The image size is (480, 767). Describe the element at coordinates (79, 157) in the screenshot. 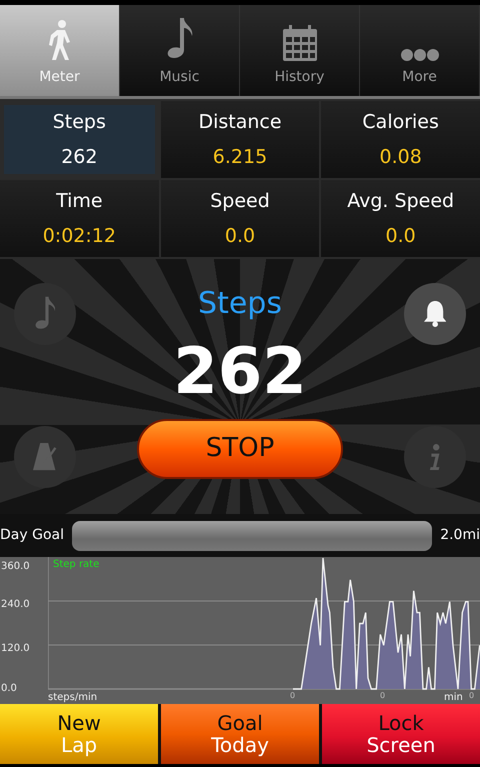

I see `stat-value: 262` at that location.